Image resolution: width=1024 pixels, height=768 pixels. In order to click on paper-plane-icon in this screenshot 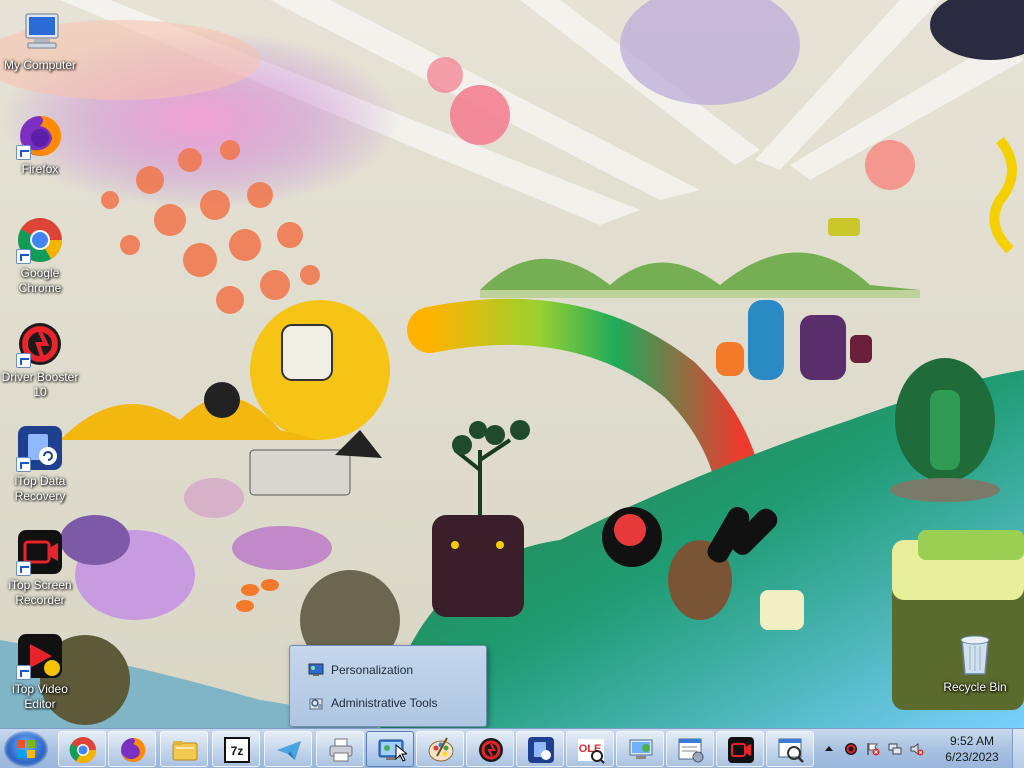, I will do `click(289, 750)`.